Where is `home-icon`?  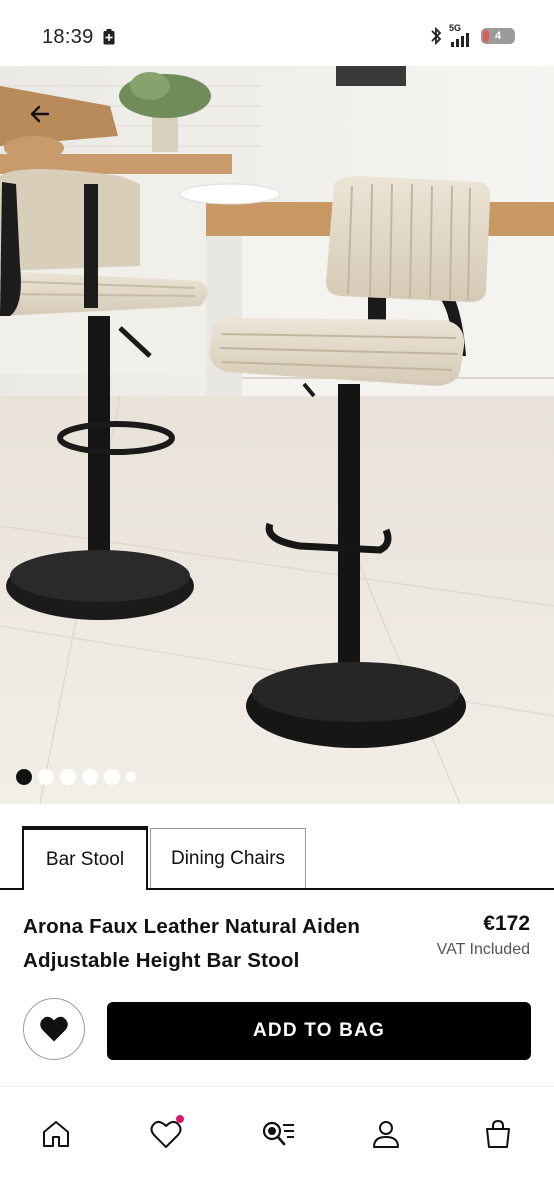
home-icon is located at coordinates (56, 1134).